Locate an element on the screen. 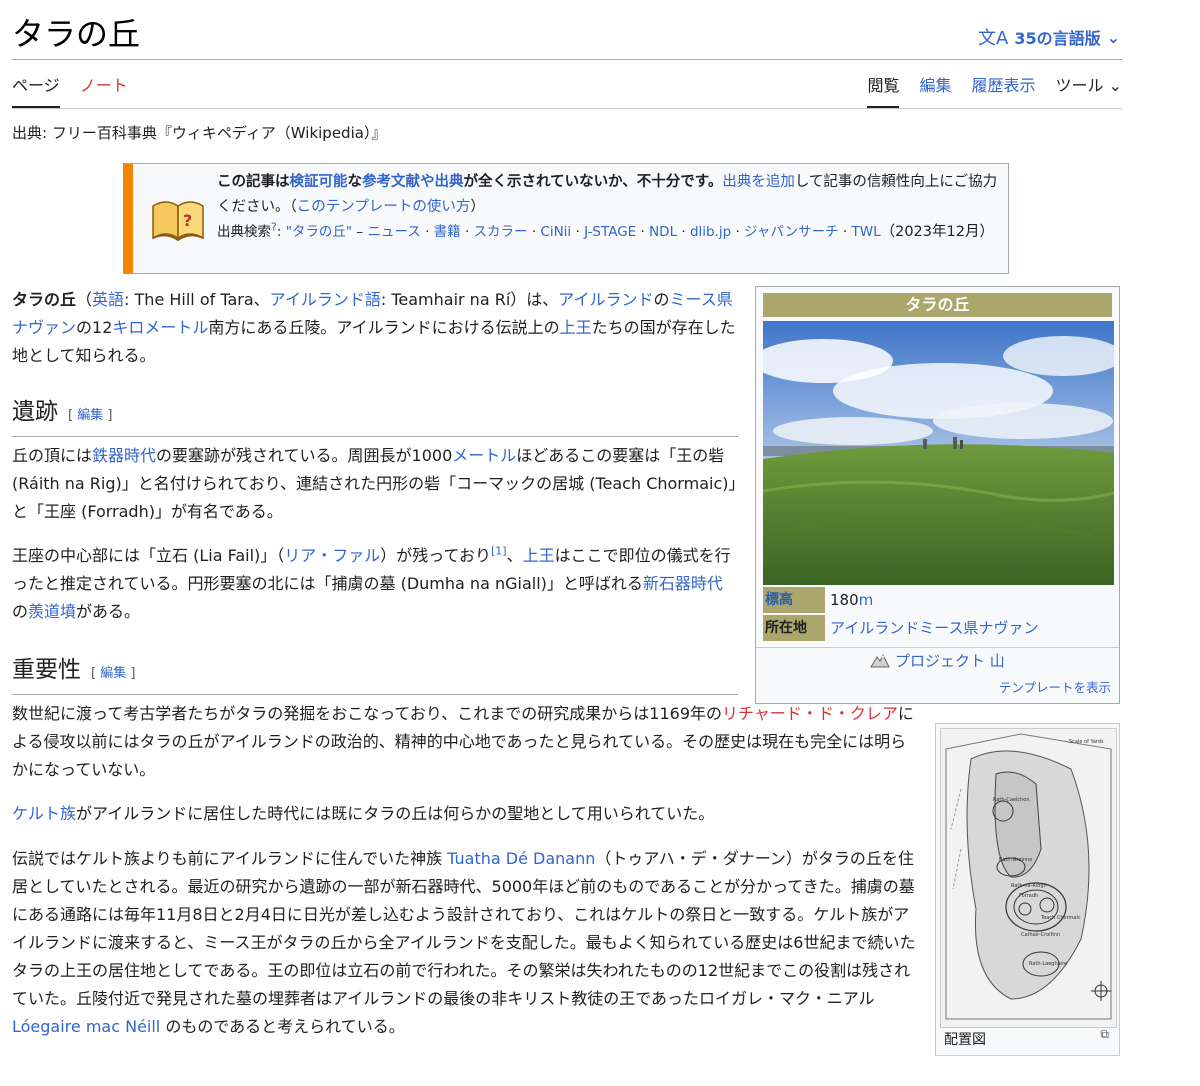  link-ireland-2: アイルランド is located at coordinates (874, 628).